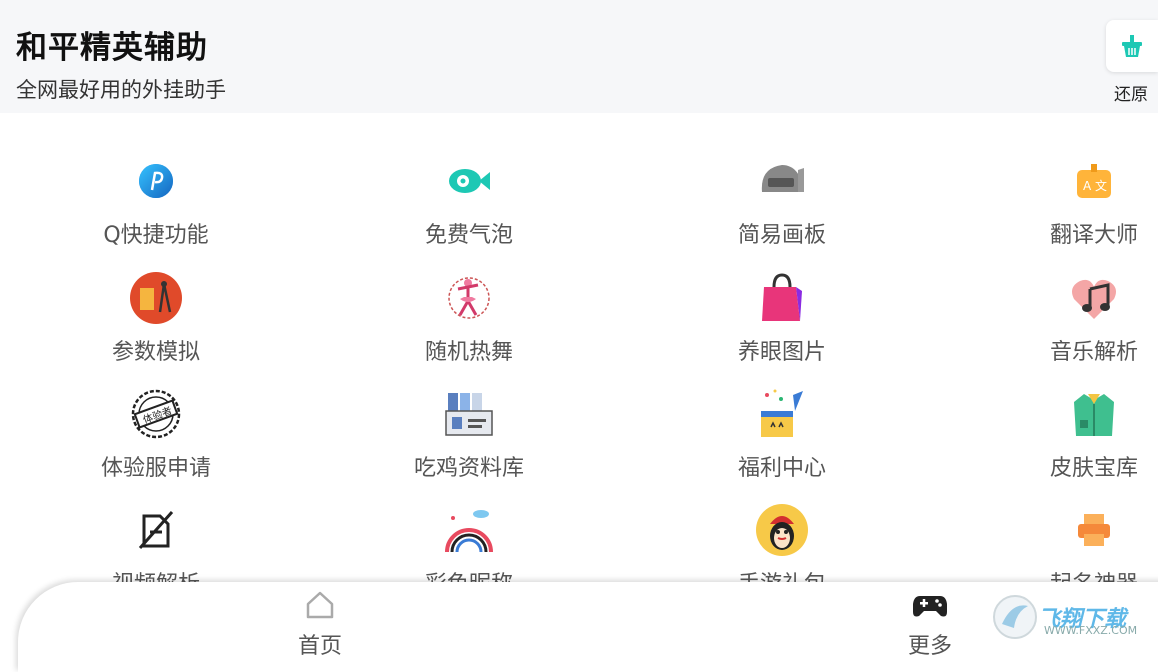 This screenshot has height=672, width=1158. I want to click on bottom-nav, so click(588, 627).